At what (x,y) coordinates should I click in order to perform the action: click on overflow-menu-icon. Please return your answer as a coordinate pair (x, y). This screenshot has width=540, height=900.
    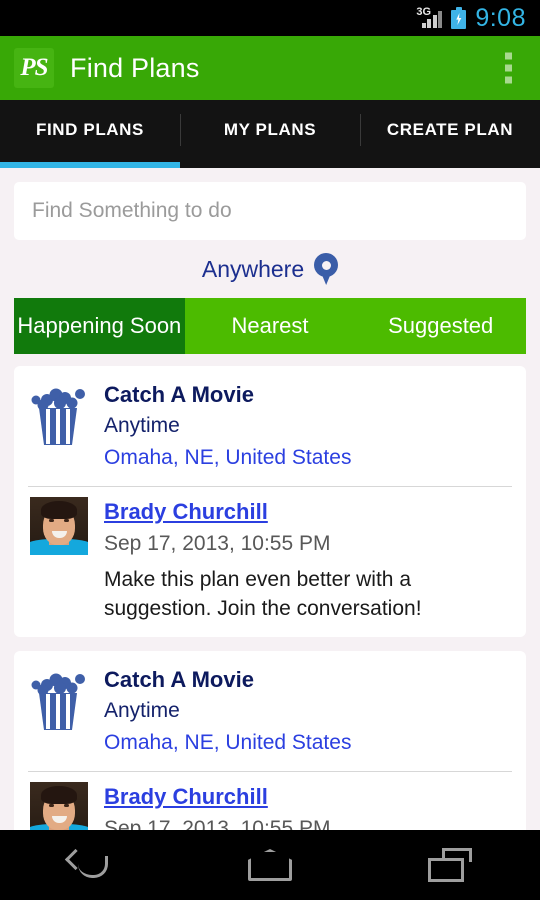
    Looking at the image, I should click on (508, 68).